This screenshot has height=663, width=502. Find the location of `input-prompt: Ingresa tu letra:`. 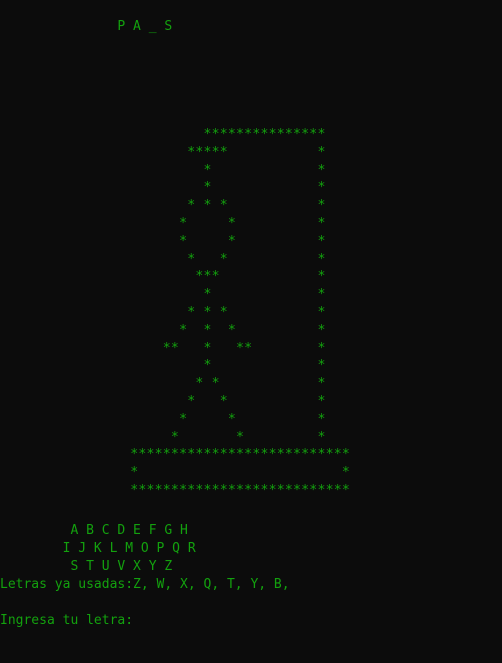

input-prompt: Ingresa tu letra: is located at coordinates (66, 621).